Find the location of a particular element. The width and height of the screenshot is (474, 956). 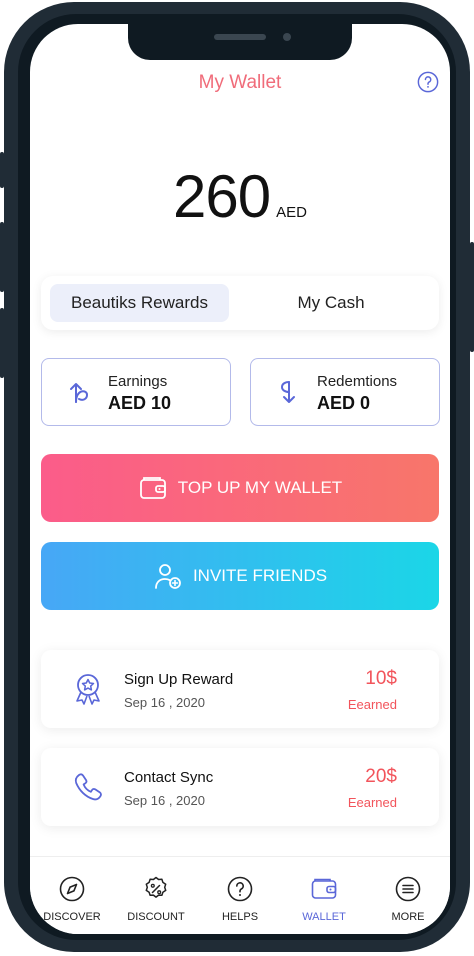

invite-friends-button: INVITE FRIENDS is located at coordinates (240, 576).